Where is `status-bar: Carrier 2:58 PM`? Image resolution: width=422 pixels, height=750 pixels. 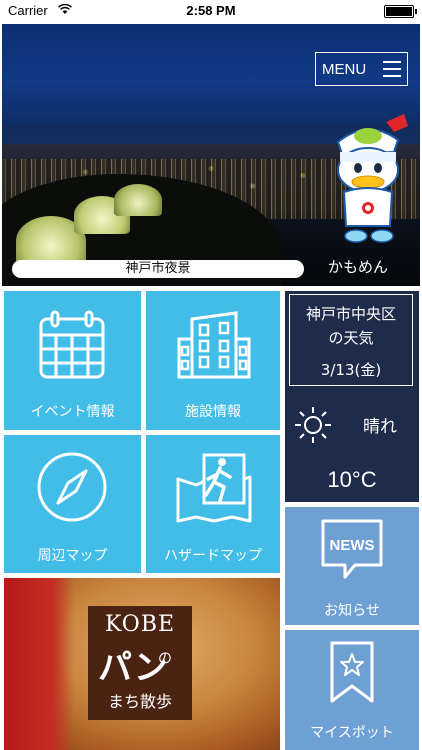 status-bar: Carrier 2:58 PM is located at coordinates (211, 11).